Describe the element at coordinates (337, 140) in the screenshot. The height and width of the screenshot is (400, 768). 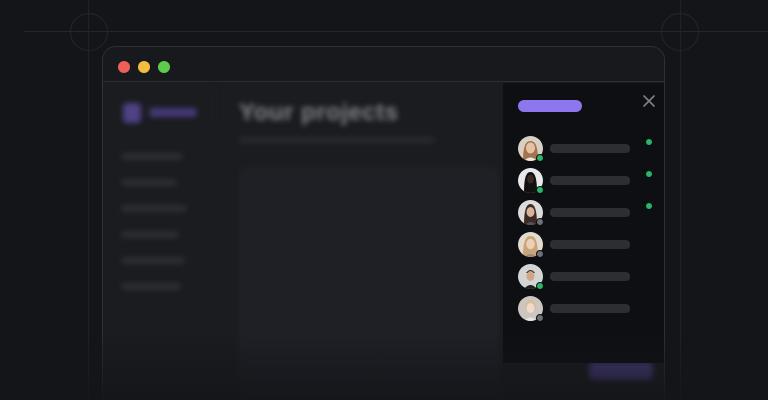
I see `page-subtitle` at that location.